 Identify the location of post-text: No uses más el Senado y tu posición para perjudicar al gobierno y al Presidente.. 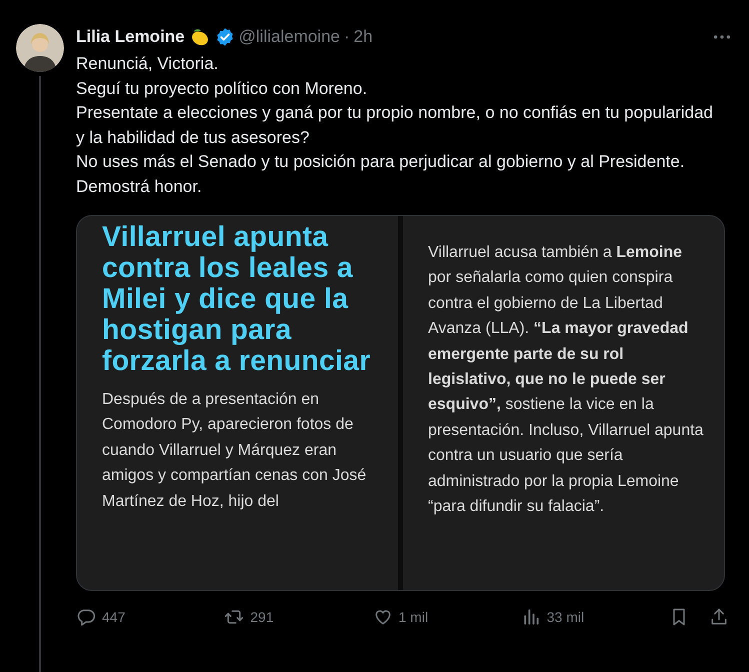
(381, 162).